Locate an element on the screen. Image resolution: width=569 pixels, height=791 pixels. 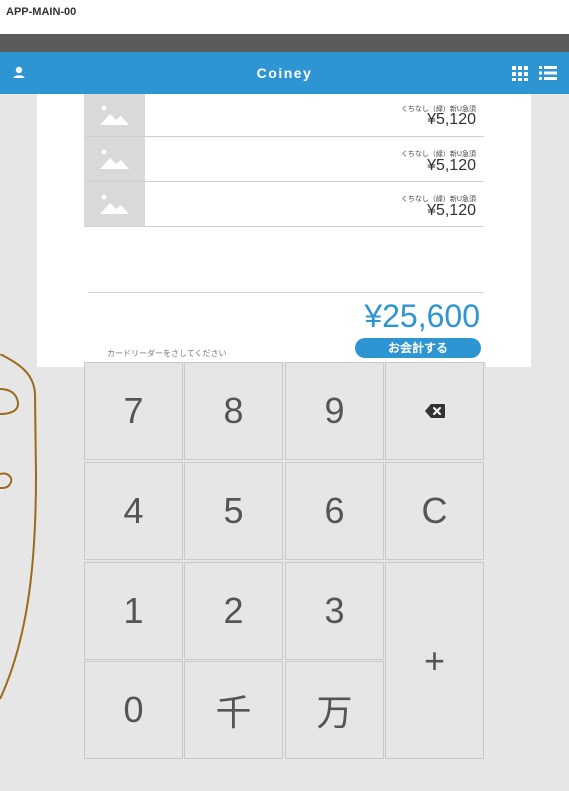
grid-icon is located at coordinates (520, 73).